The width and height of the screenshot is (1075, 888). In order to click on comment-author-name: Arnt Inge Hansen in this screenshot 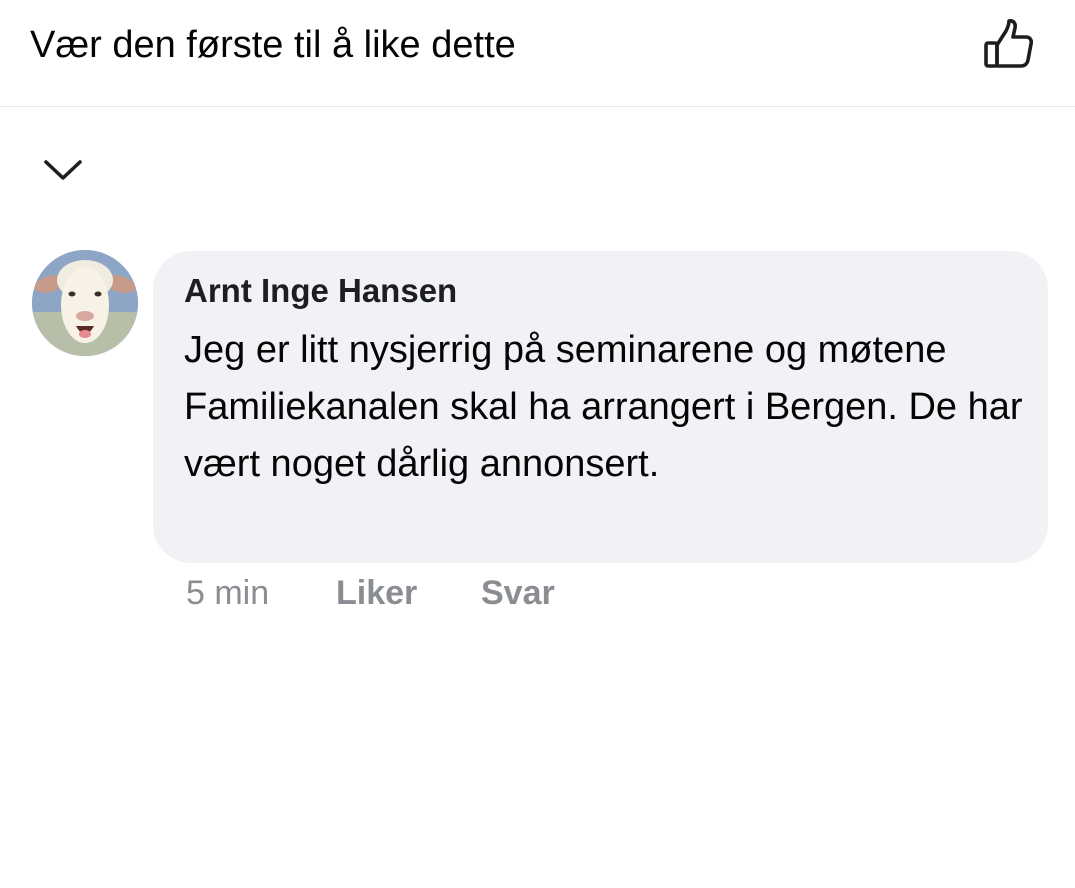, I will do `click(320, 291)`.